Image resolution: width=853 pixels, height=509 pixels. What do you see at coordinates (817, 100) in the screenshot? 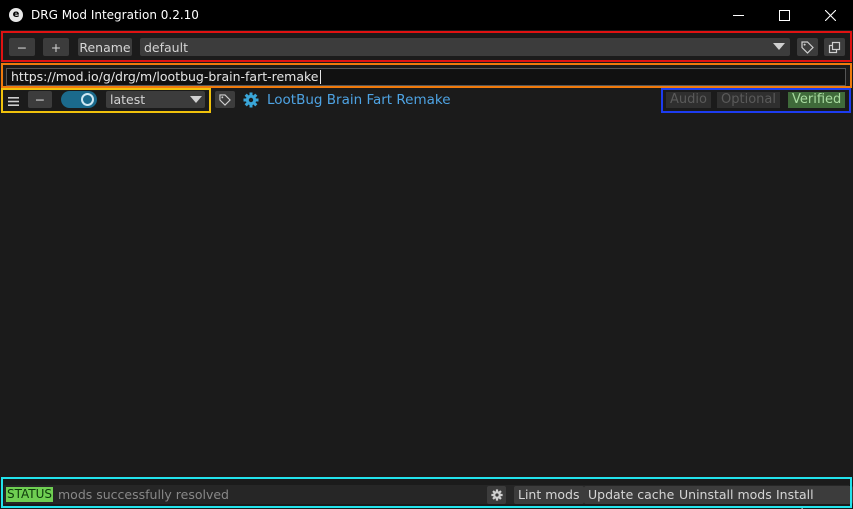
I see `tag-verified: Verified` at bounding box center [817, 100].